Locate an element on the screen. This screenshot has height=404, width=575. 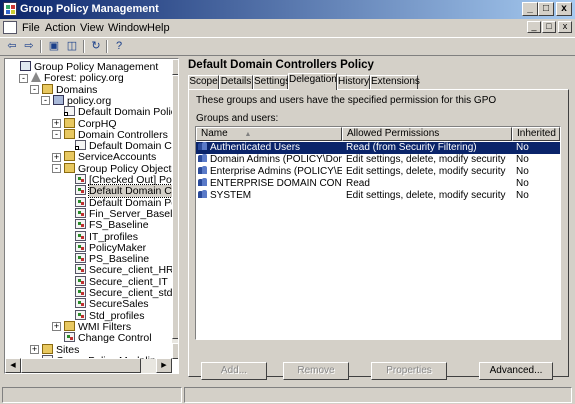
tree-vertical-scrollbar: ▲ ▼ is located at coordinates (175, 209).